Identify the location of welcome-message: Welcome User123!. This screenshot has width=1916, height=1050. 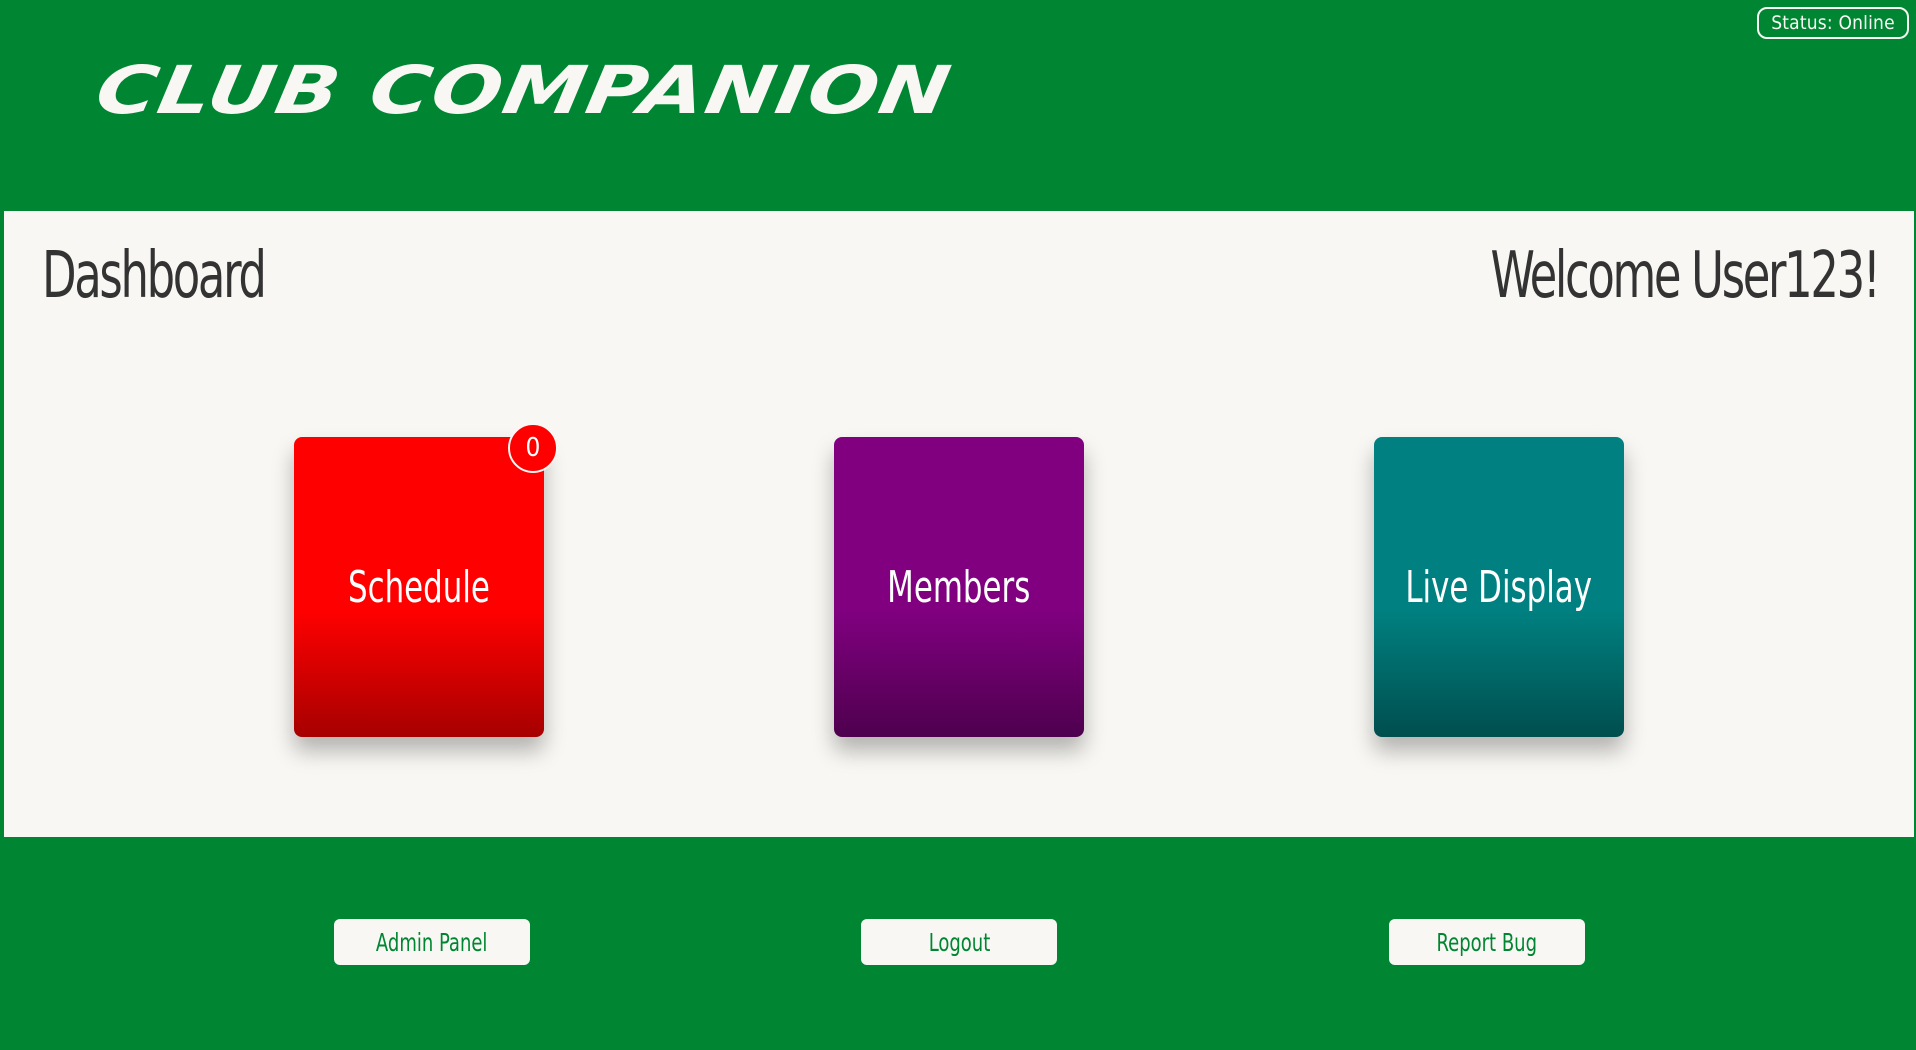
(1684, 276).